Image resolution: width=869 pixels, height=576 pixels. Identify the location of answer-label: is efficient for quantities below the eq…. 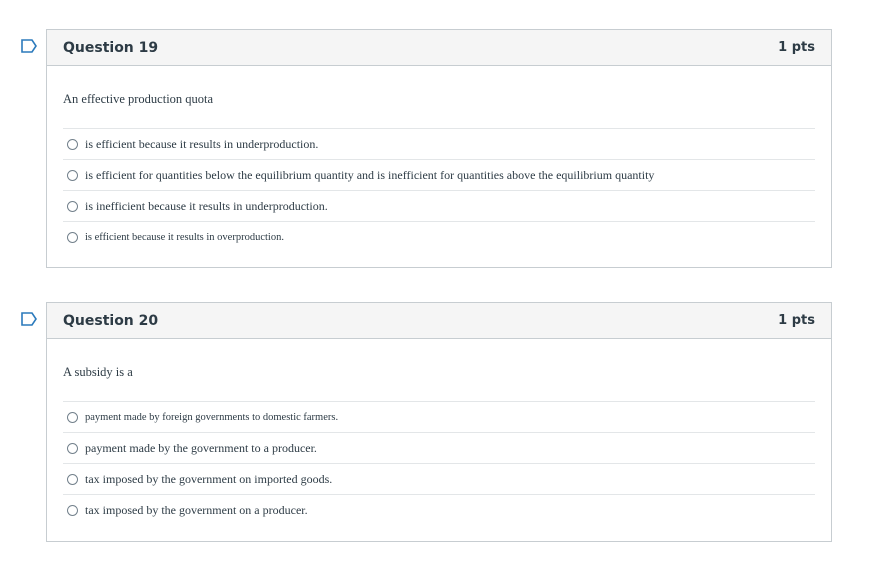
(370, 174).